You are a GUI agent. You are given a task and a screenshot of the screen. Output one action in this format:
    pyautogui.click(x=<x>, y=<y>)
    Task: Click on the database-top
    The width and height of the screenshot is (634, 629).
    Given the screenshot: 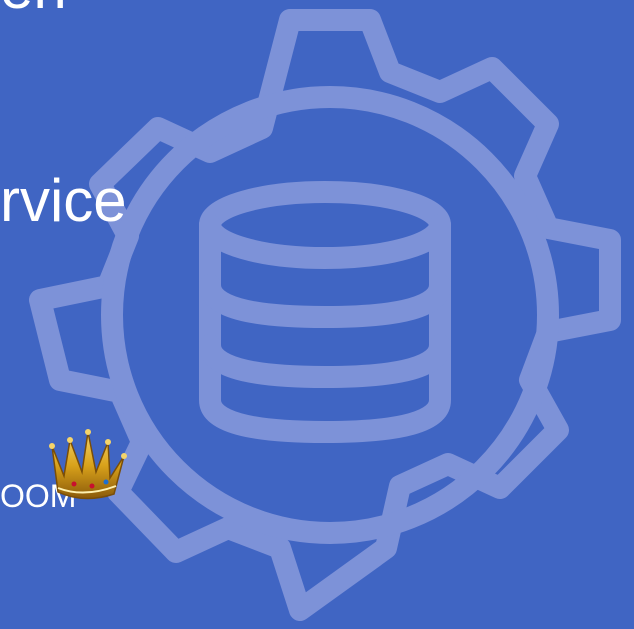 What is the action you would take?
    pyautogui.click(x=325, y=225)
    